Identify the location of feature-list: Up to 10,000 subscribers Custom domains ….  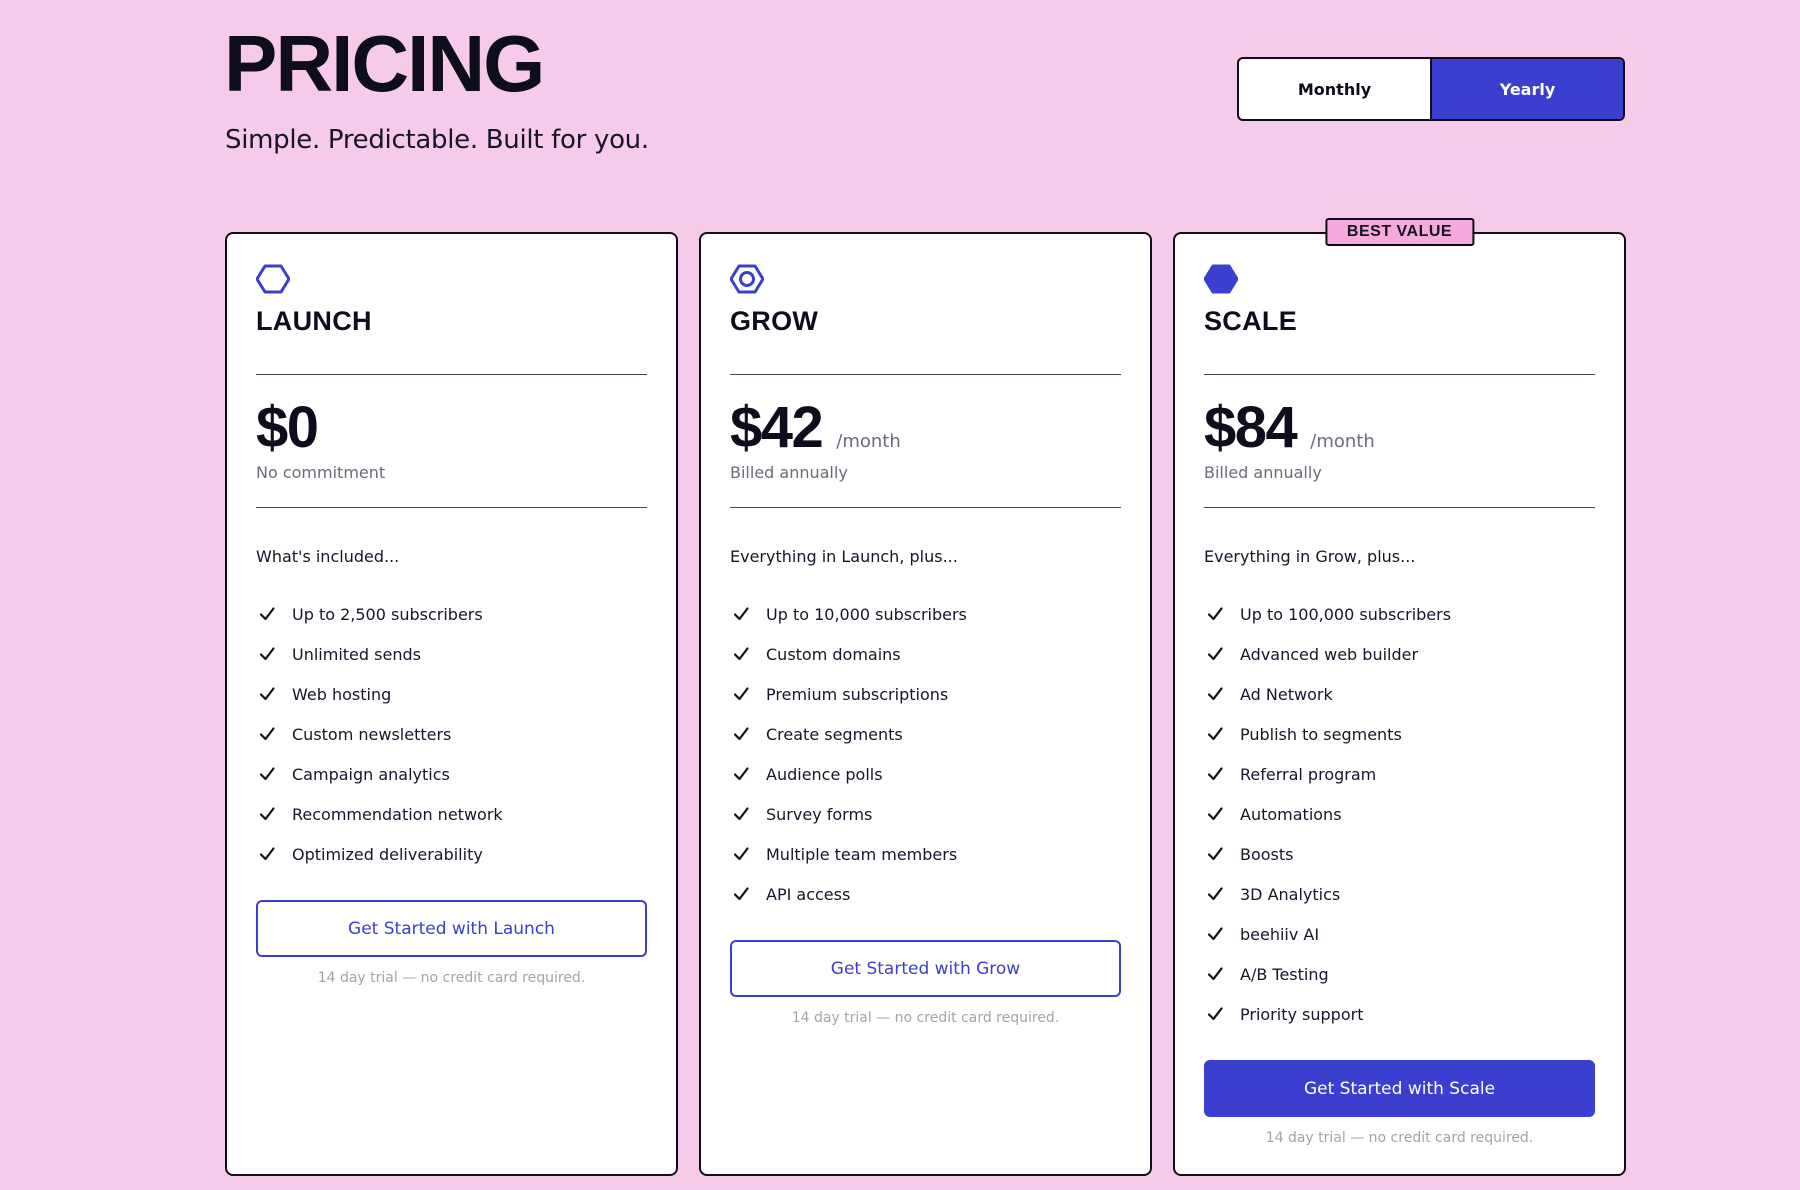
(925, 754).